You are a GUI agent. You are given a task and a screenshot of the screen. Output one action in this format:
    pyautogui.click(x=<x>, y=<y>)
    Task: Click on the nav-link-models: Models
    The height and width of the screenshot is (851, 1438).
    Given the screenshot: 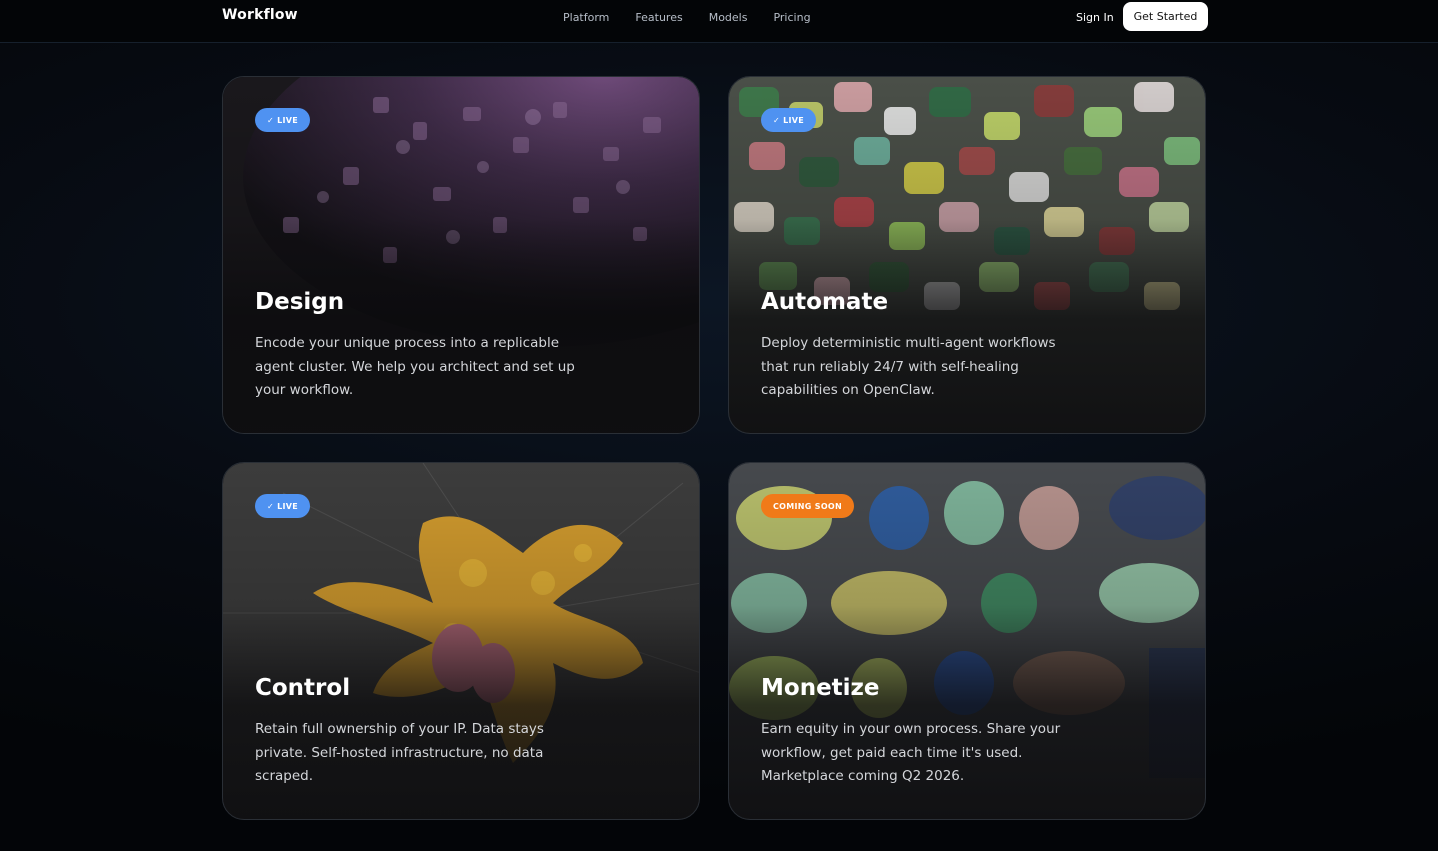 What is the action you would take?
    pyautogui.click(x=728, y=17)
    